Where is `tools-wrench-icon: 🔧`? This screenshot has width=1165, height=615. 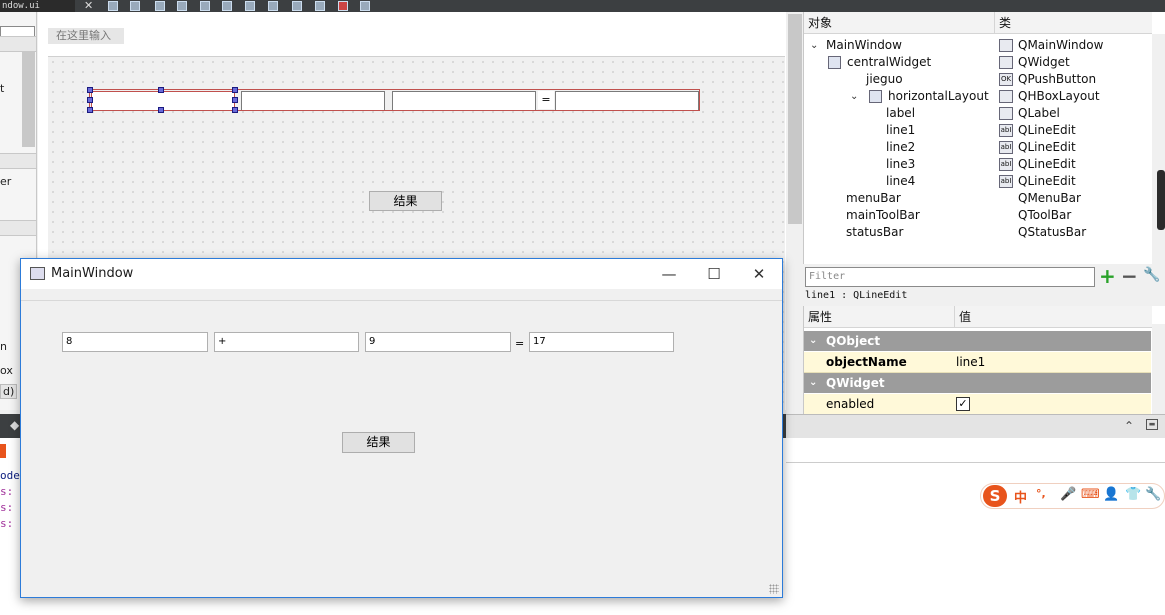 tools-wrench-icon: 🔧 is located at coordinates (1153, 494).